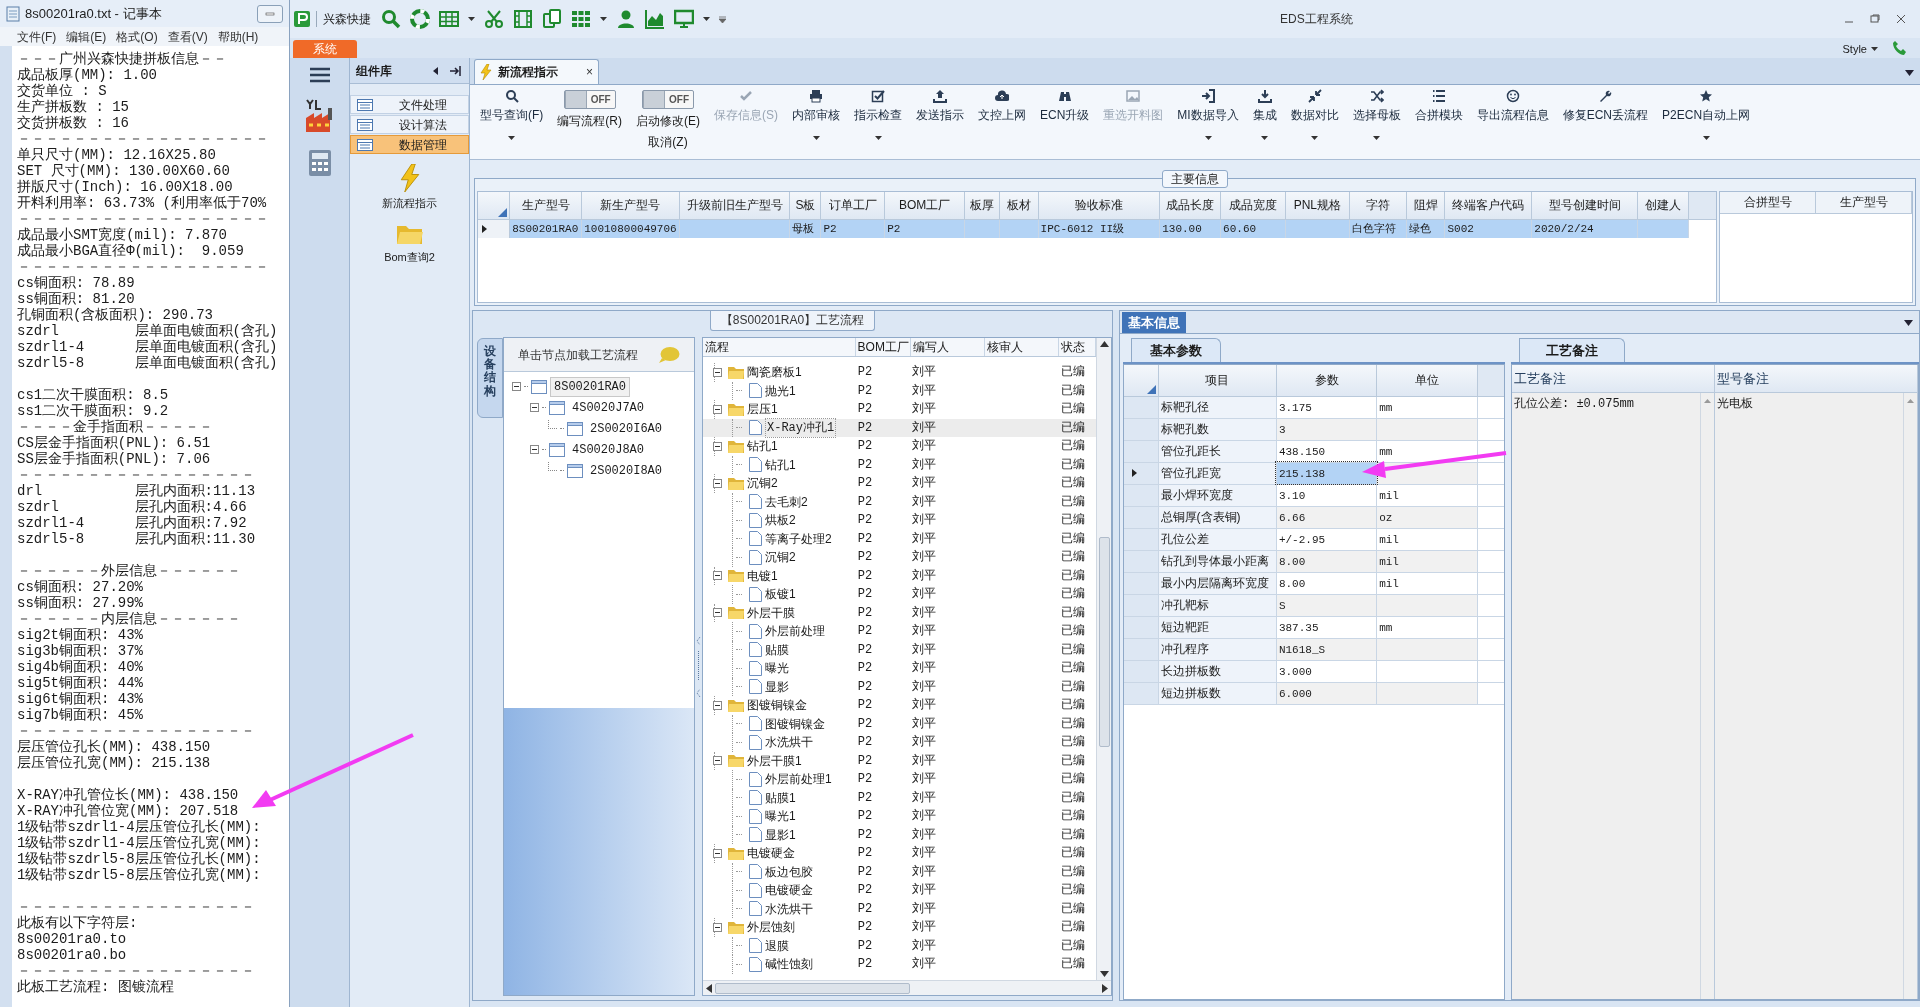 This screenshot has height=1007, width=1920. I want to click on toolbar-button: 合拼模块, so click(1438, 106).